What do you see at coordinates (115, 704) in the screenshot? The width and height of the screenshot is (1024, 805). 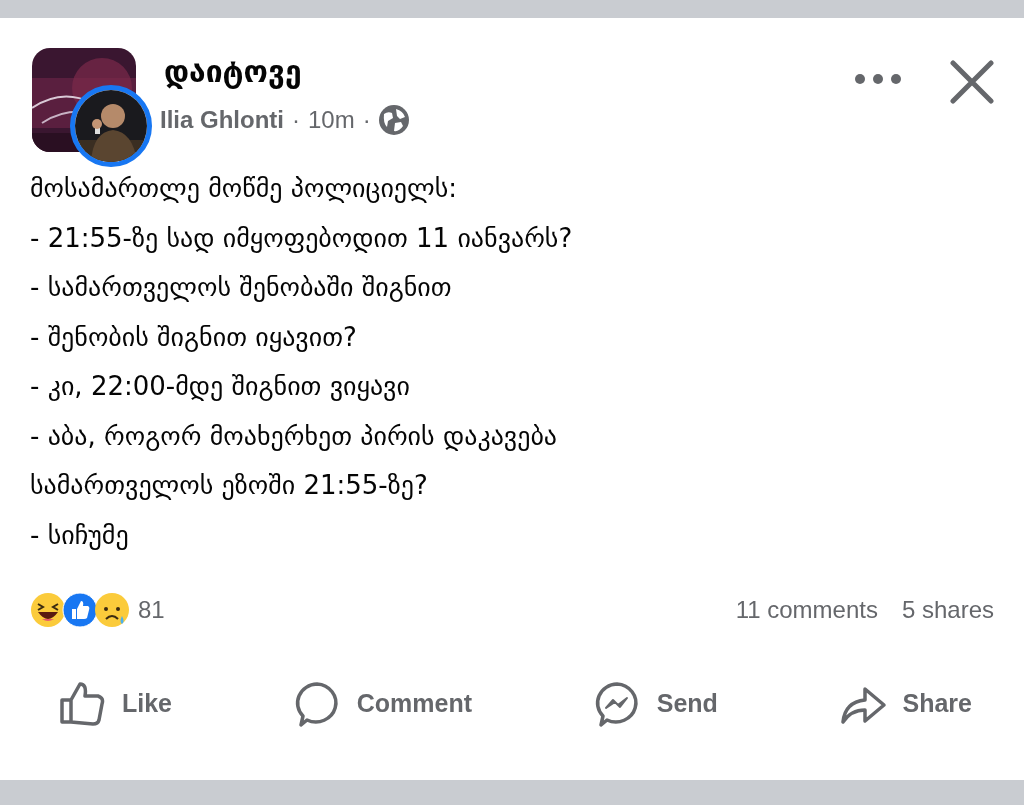 I see `like-button: Like` at bounding box center [115, 704].